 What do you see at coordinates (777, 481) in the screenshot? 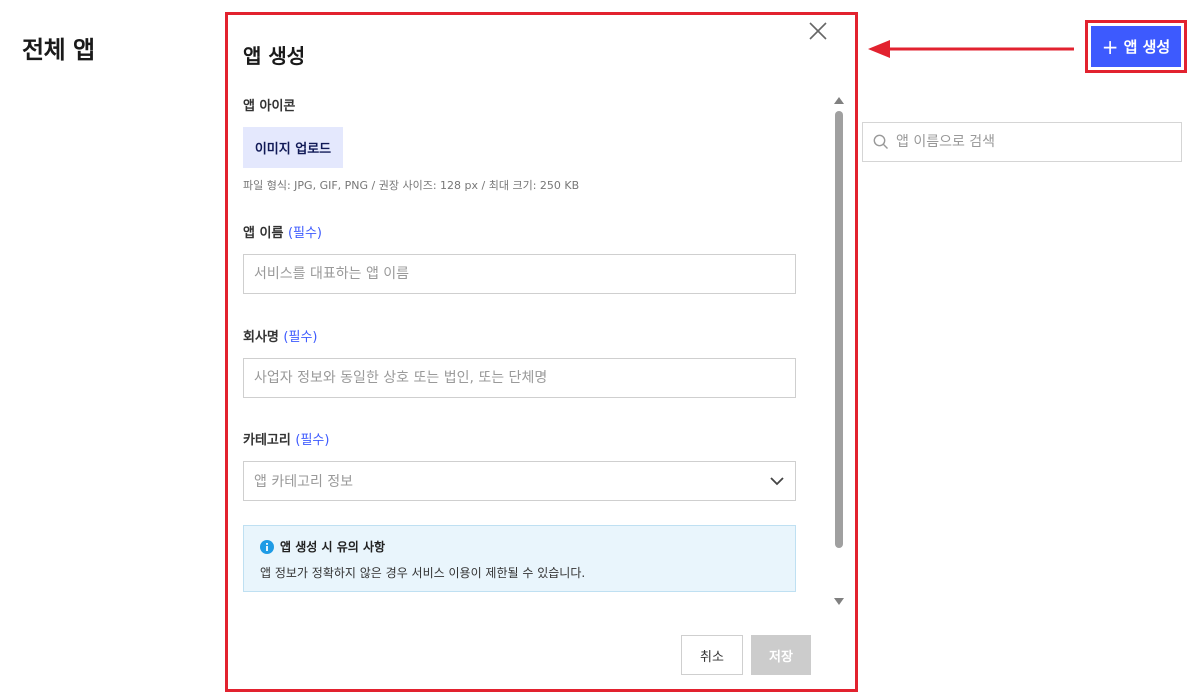
I see `chevron-down-icon` at bounding box center [777, 481].